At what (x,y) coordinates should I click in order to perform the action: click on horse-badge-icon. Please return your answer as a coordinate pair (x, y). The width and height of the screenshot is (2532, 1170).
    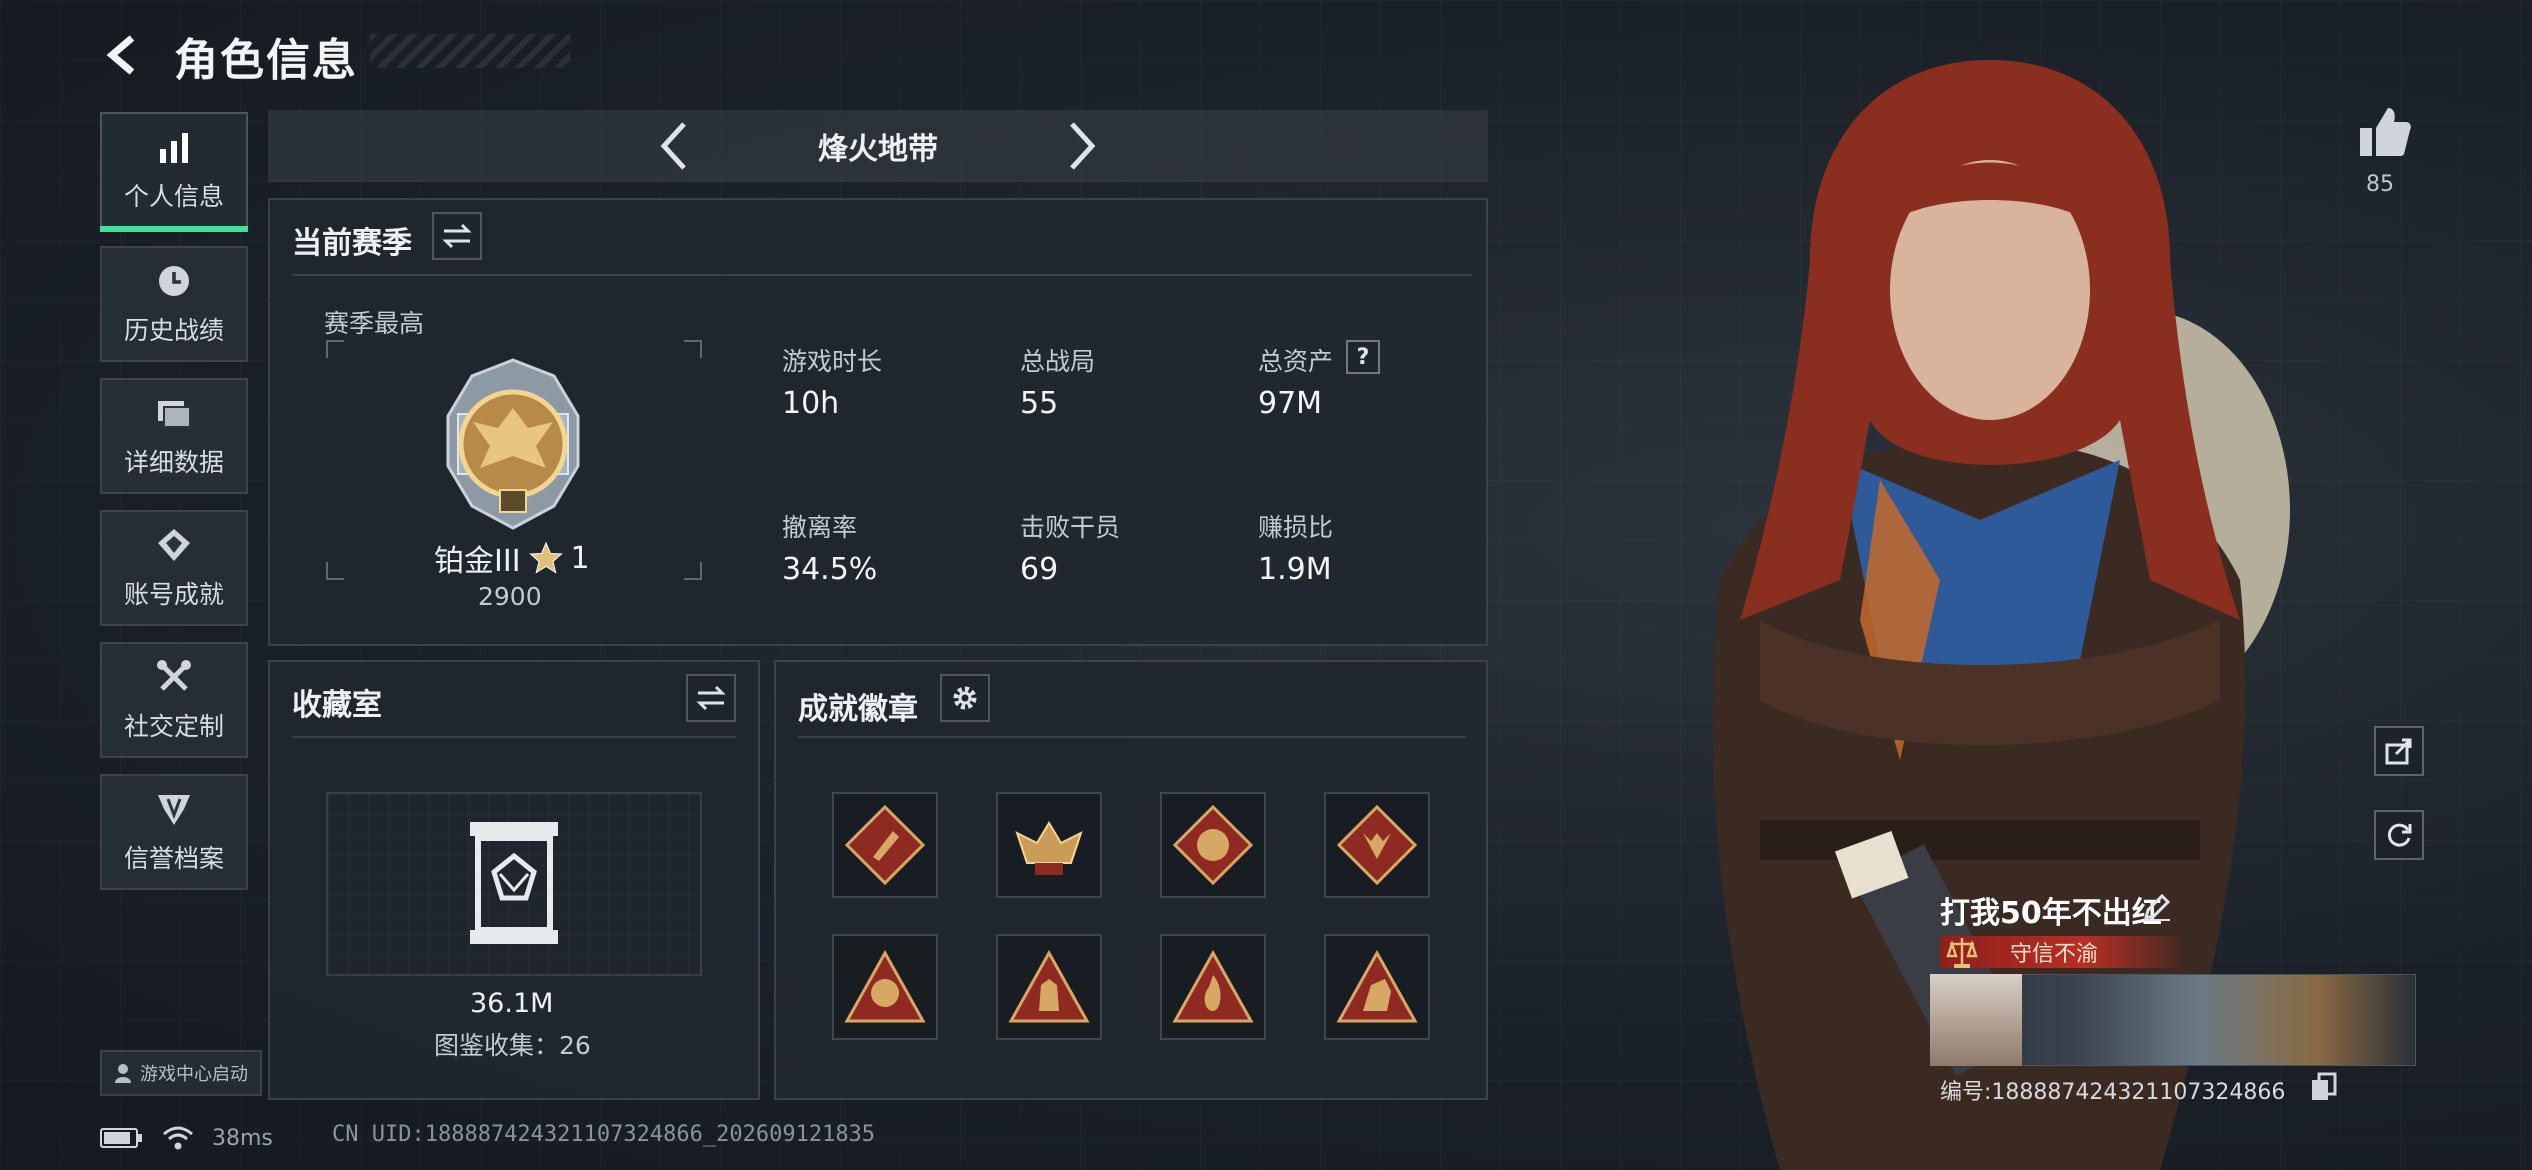
    Looking at the image, I should click on (1377, 986).